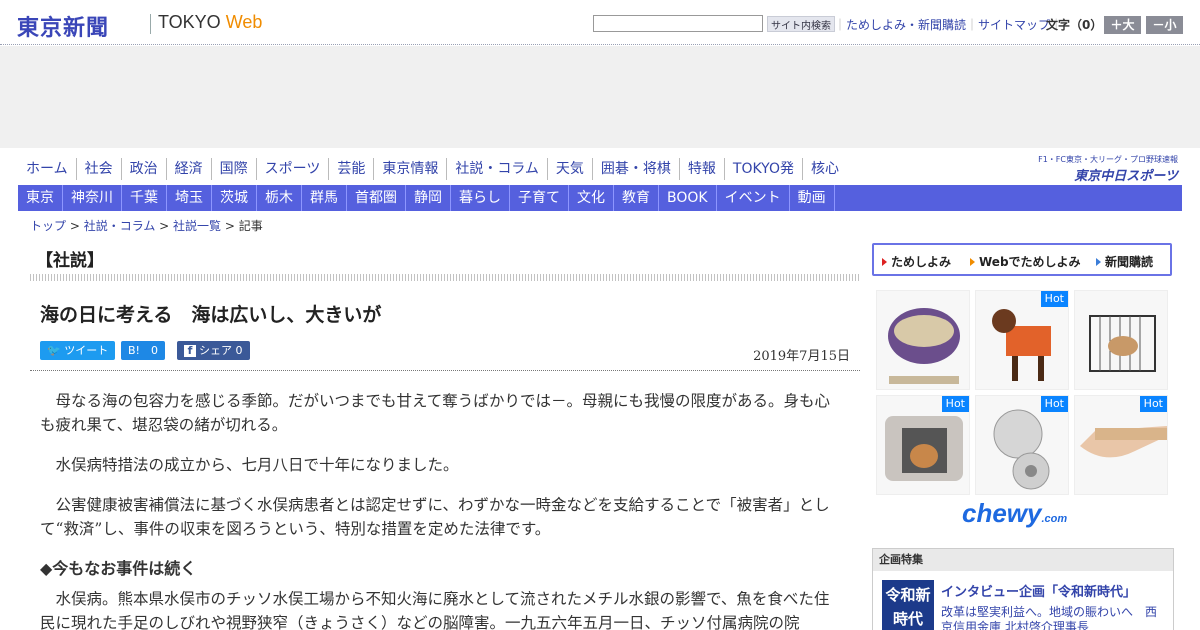 The width and height of the screenshot is (1200, 630). Describe the element at coordinates (570, 169) in the screenshot. I see `nav-weather: 天気` at that location.